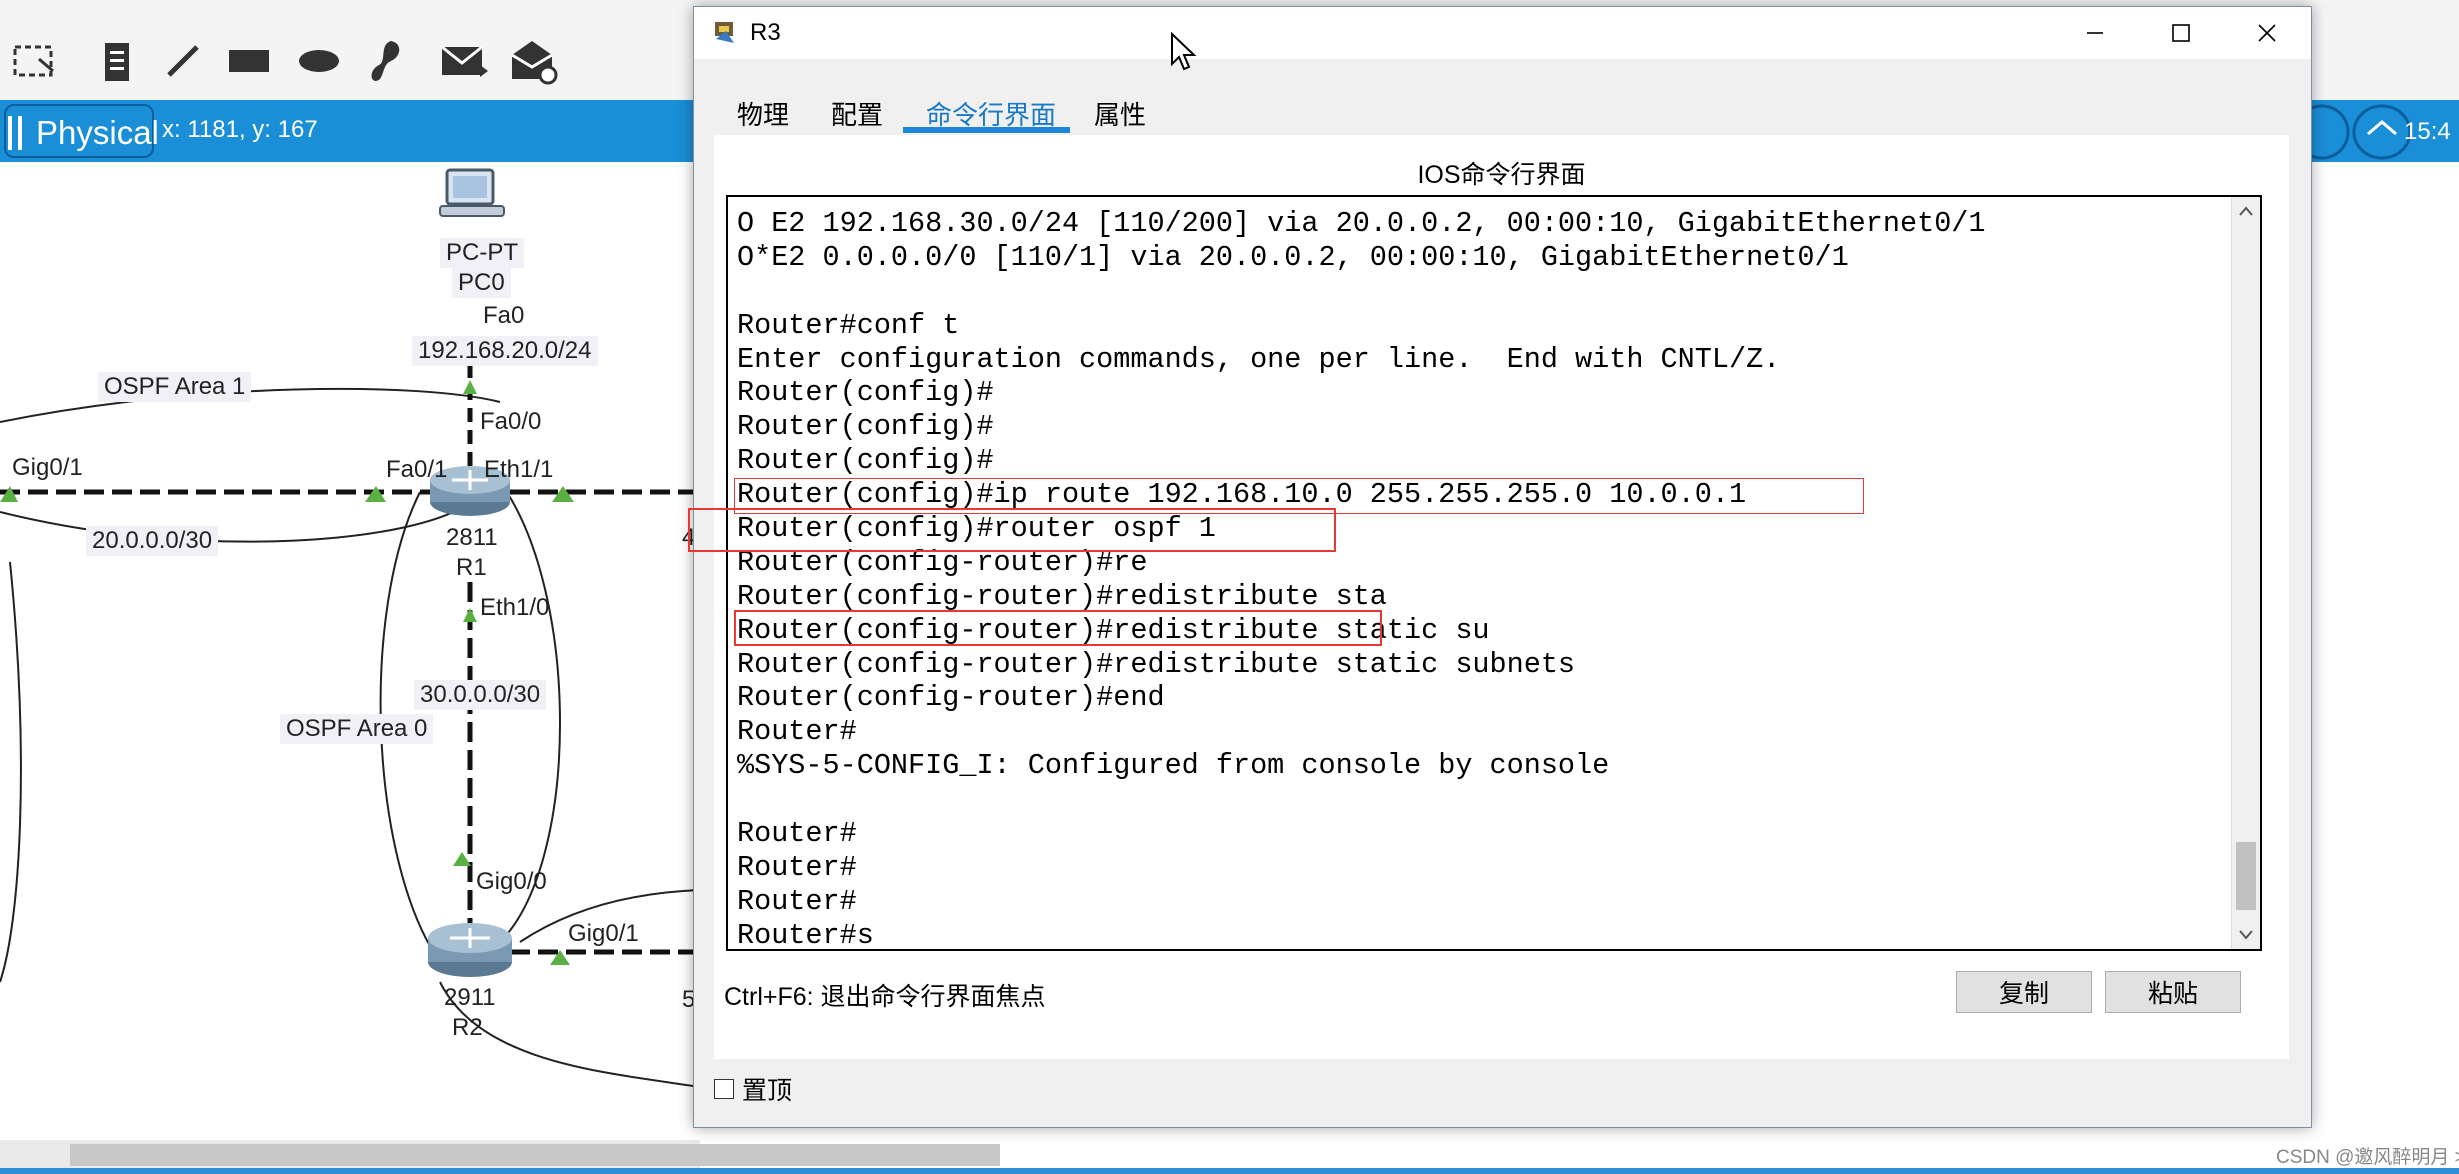  Describe the element at coordinates (1183, 54) in the screenshot. I see `mouse-pointer-icon` at that location.